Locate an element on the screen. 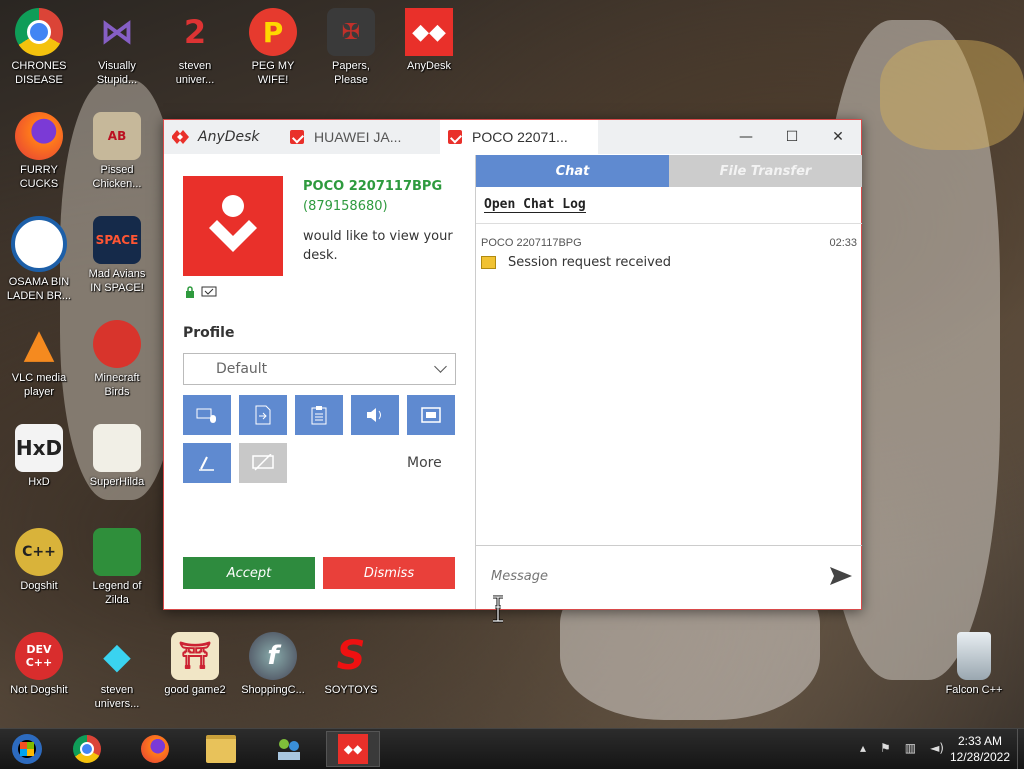 This screenshot has height=769, width=1024. file-transfer-icon is located at coordinates (263, 415).